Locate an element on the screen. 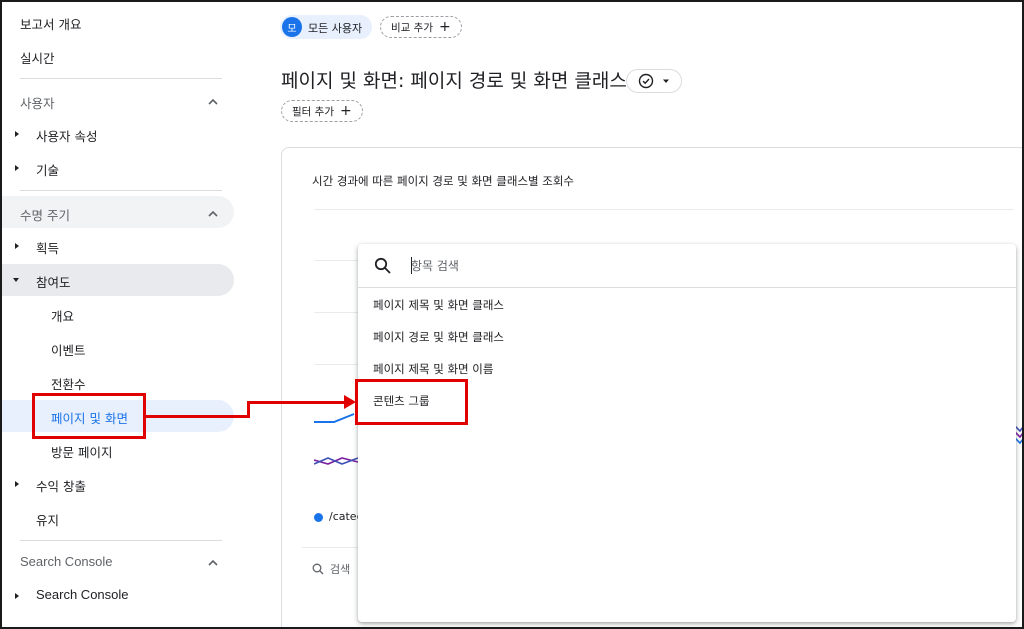 The width and height of the screenshot is (1024, 629). sidebar-item-search-console: Search Console is located at coordinates (82, 594).